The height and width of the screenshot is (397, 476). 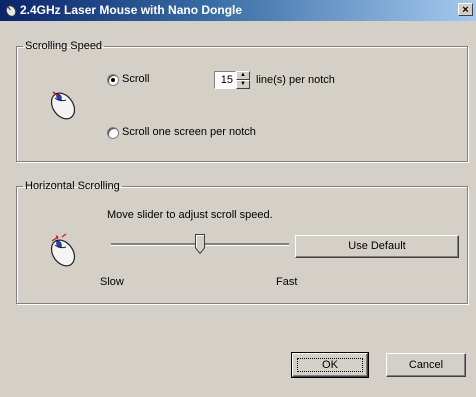 I want to click on radio-selected-dot, so click(x=113, y=80).